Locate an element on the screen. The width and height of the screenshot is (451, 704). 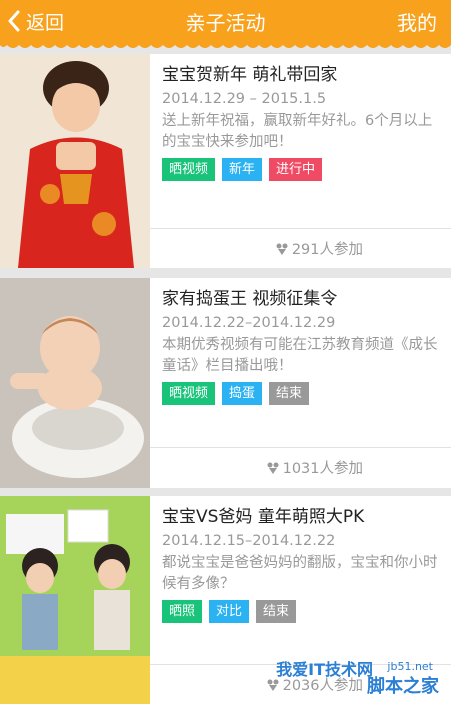
tag-list: 晒照 对比 结束 is located at coordinates (301, 611).